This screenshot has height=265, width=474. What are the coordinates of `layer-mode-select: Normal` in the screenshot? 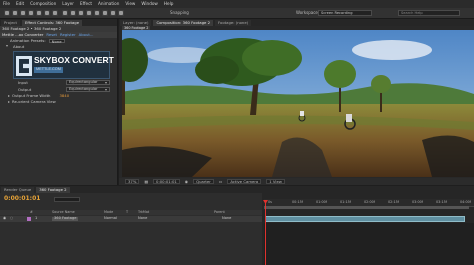 It's located at (110, 218).